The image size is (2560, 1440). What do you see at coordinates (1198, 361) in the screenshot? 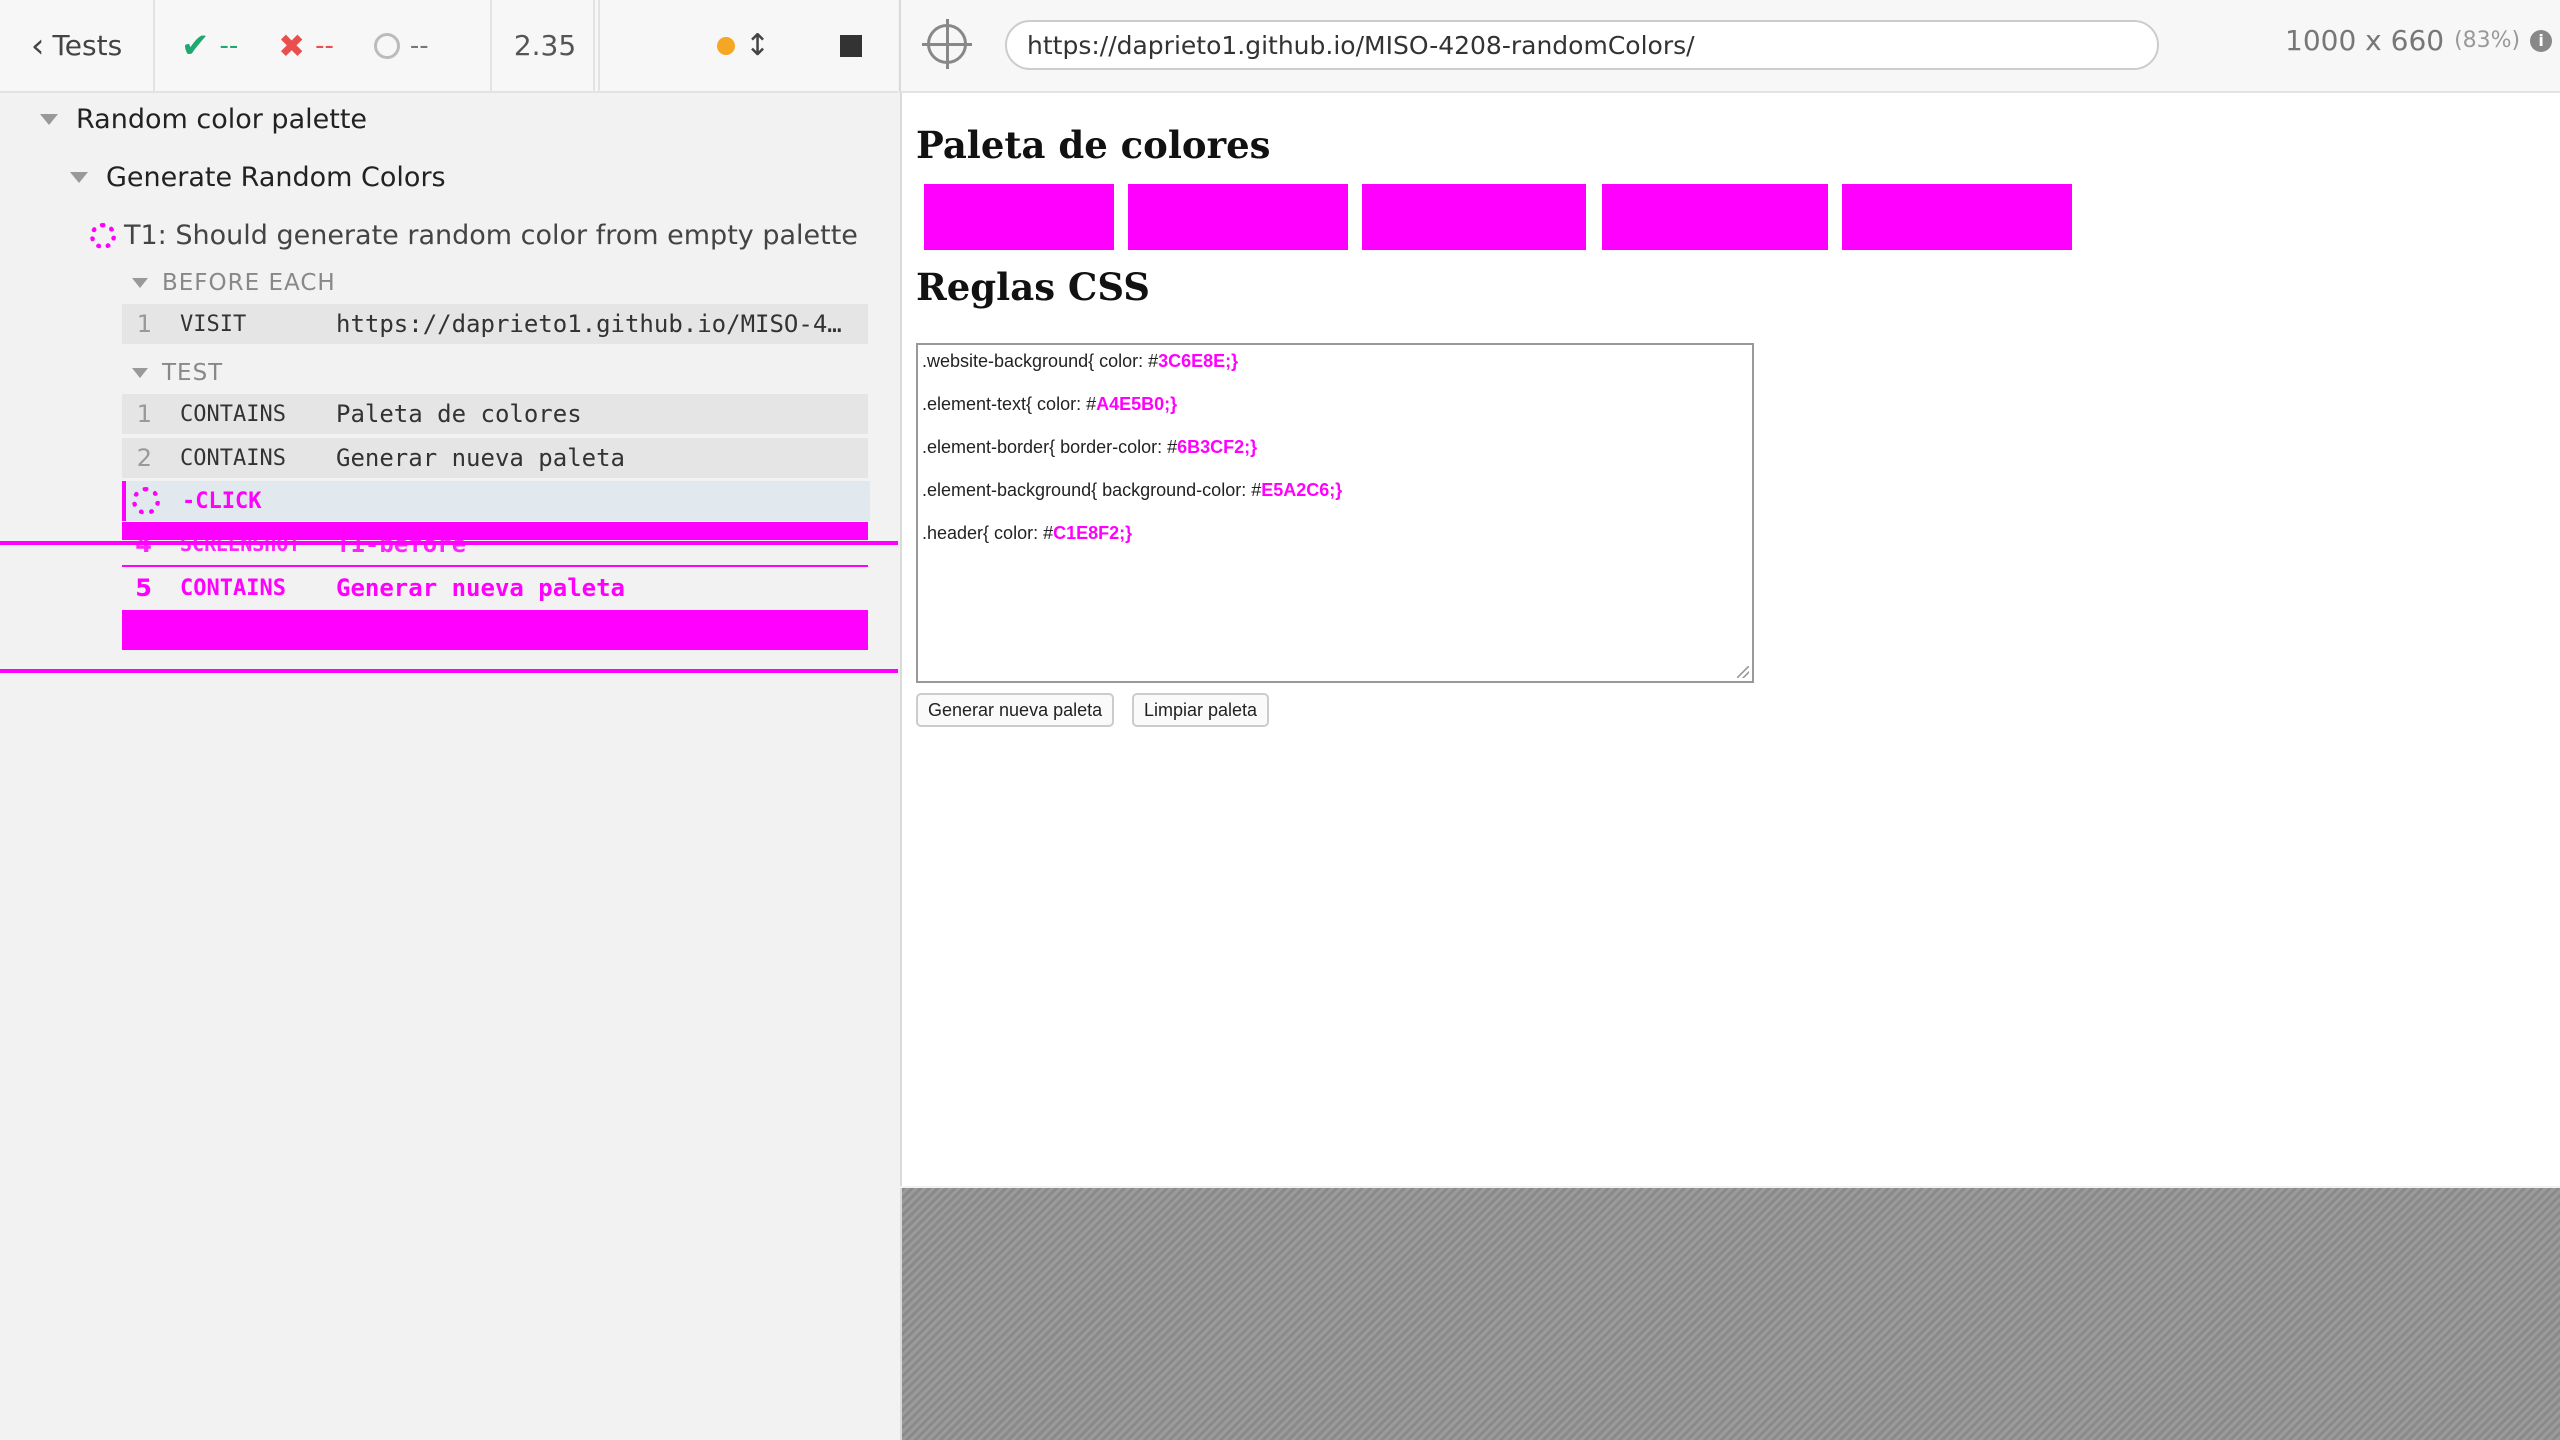
I see `css-rule-hex: 3C6E8E;}` at bounding box center [1198, 361].